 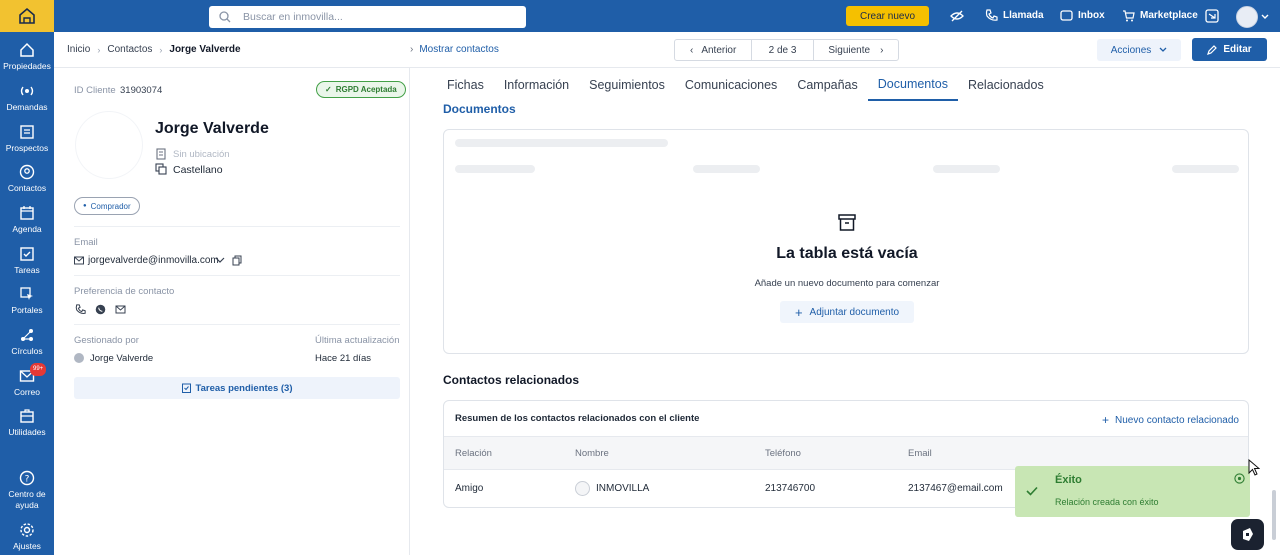 I want to click on global-search, so click(x=367, y=17).